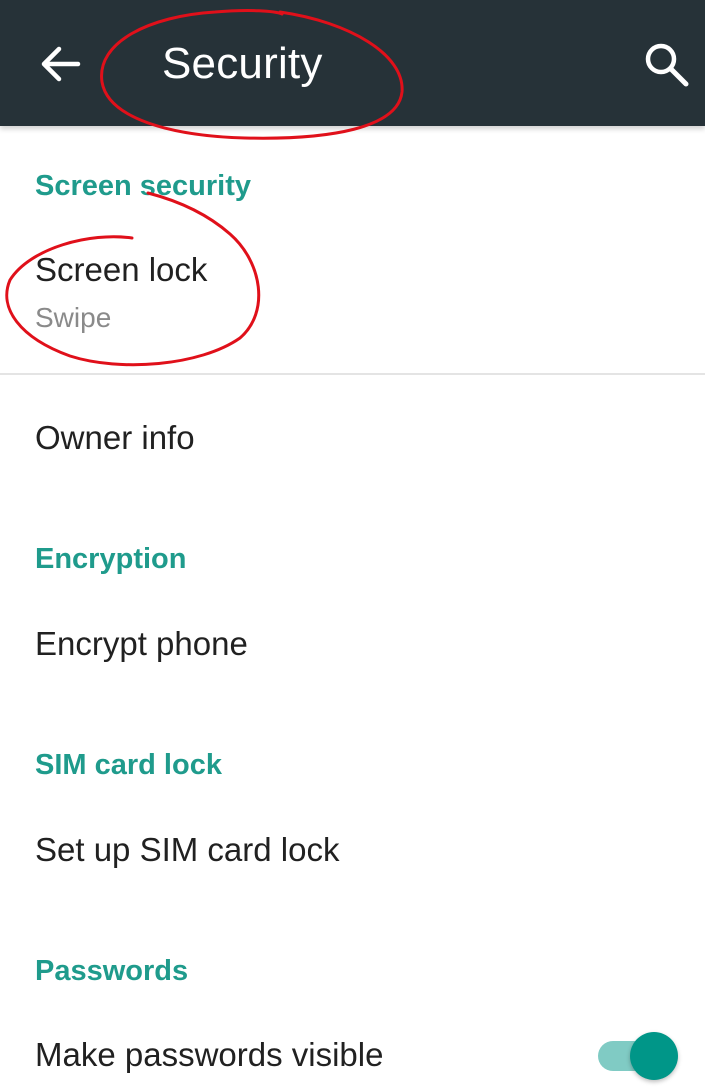 The image size is (705, 1087). I want to click on section-header-encryption: Encryption, so click(111, 559).